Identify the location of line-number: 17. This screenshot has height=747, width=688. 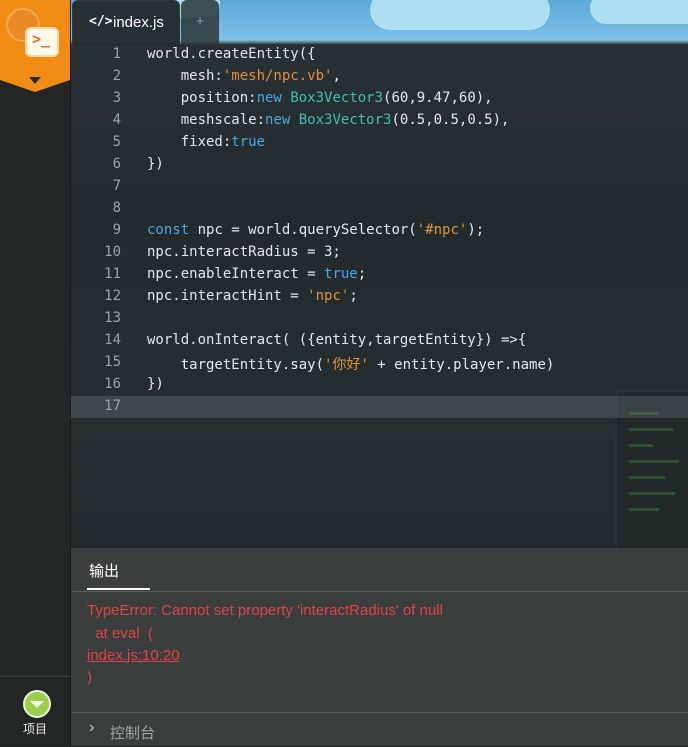
(112, 406).